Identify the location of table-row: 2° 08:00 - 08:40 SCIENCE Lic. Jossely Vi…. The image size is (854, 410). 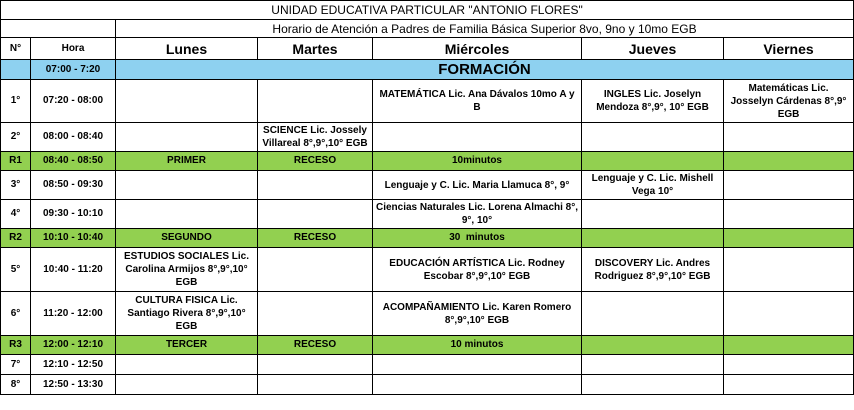
(427, 137).